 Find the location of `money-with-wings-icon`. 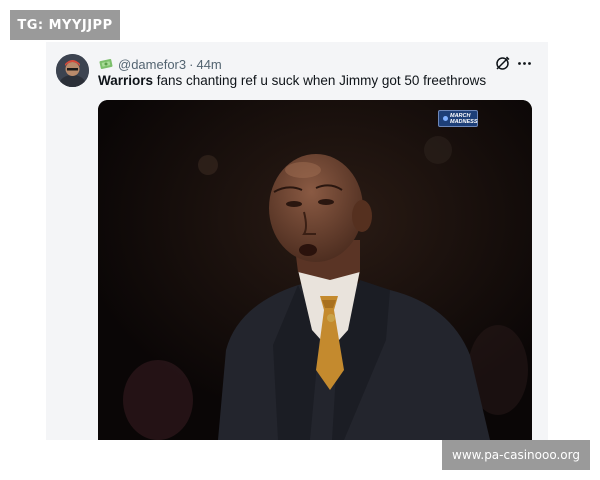

money-with-wings-icon is located at coordinates (106, 64).